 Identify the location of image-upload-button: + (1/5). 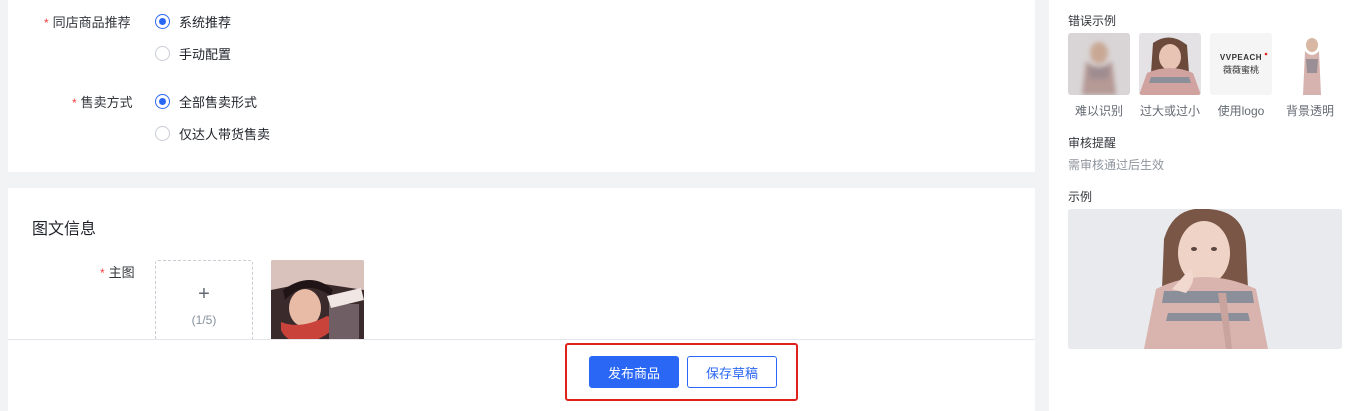
(204, 304).